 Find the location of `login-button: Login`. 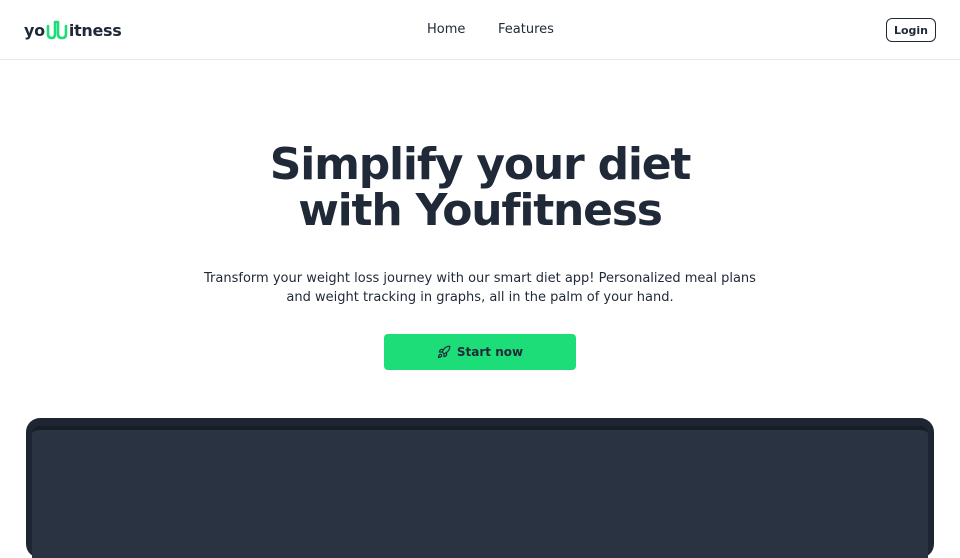

login-button: Login is located at coordinates (911, 30).